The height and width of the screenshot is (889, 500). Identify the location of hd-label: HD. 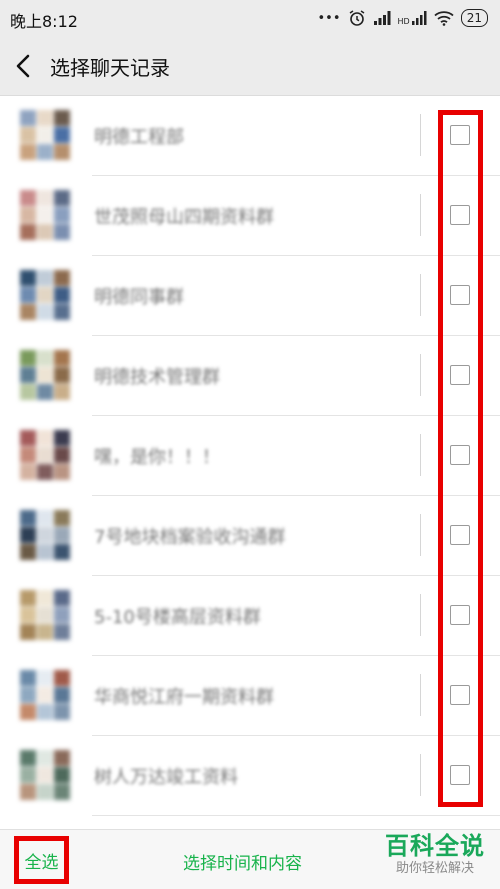
(403, 21).